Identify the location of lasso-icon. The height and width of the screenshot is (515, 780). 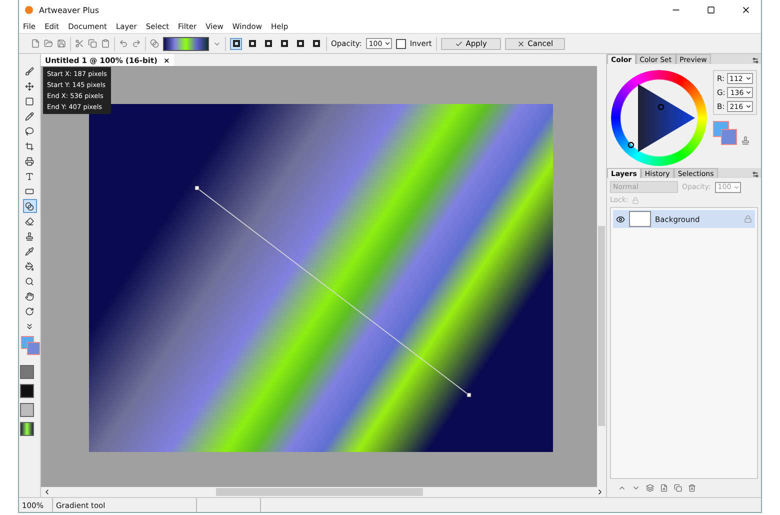
(29, 131).